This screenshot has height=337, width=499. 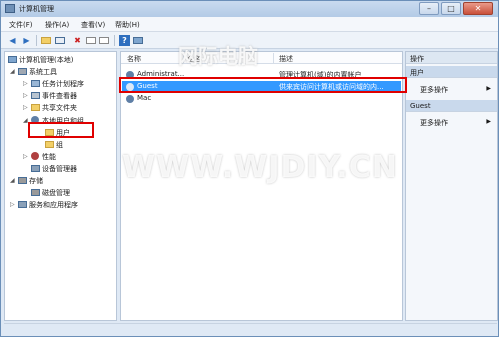 I want to click on tree-item-services-apps: 服务和应用程序, so click(x=48, y=205).